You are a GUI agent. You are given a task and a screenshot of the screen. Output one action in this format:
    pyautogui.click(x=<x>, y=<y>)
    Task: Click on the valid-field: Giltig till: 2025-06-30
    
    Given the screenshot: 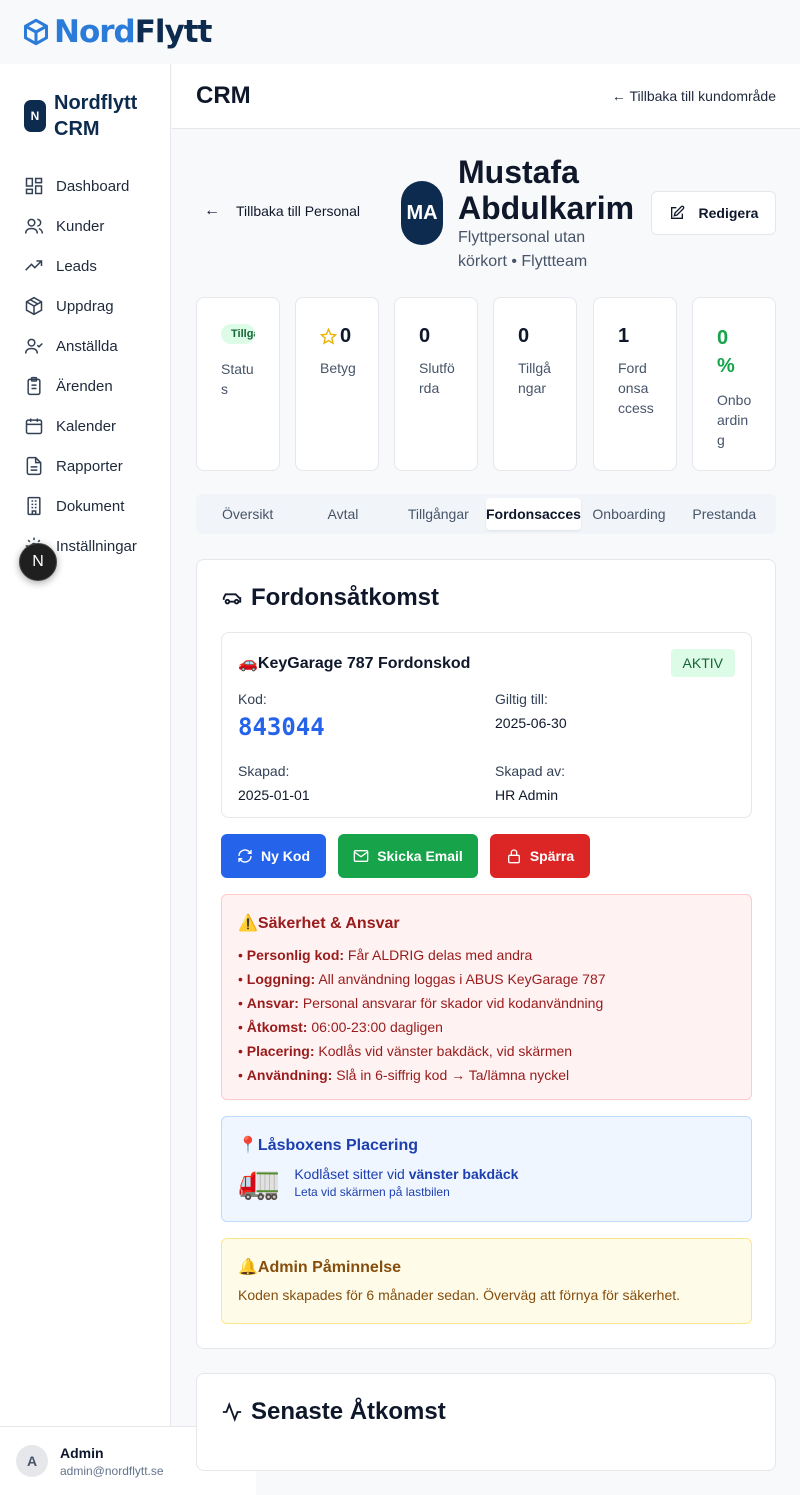 What is the action you would take?
    pyautogui.click(x=531, y=711)
    